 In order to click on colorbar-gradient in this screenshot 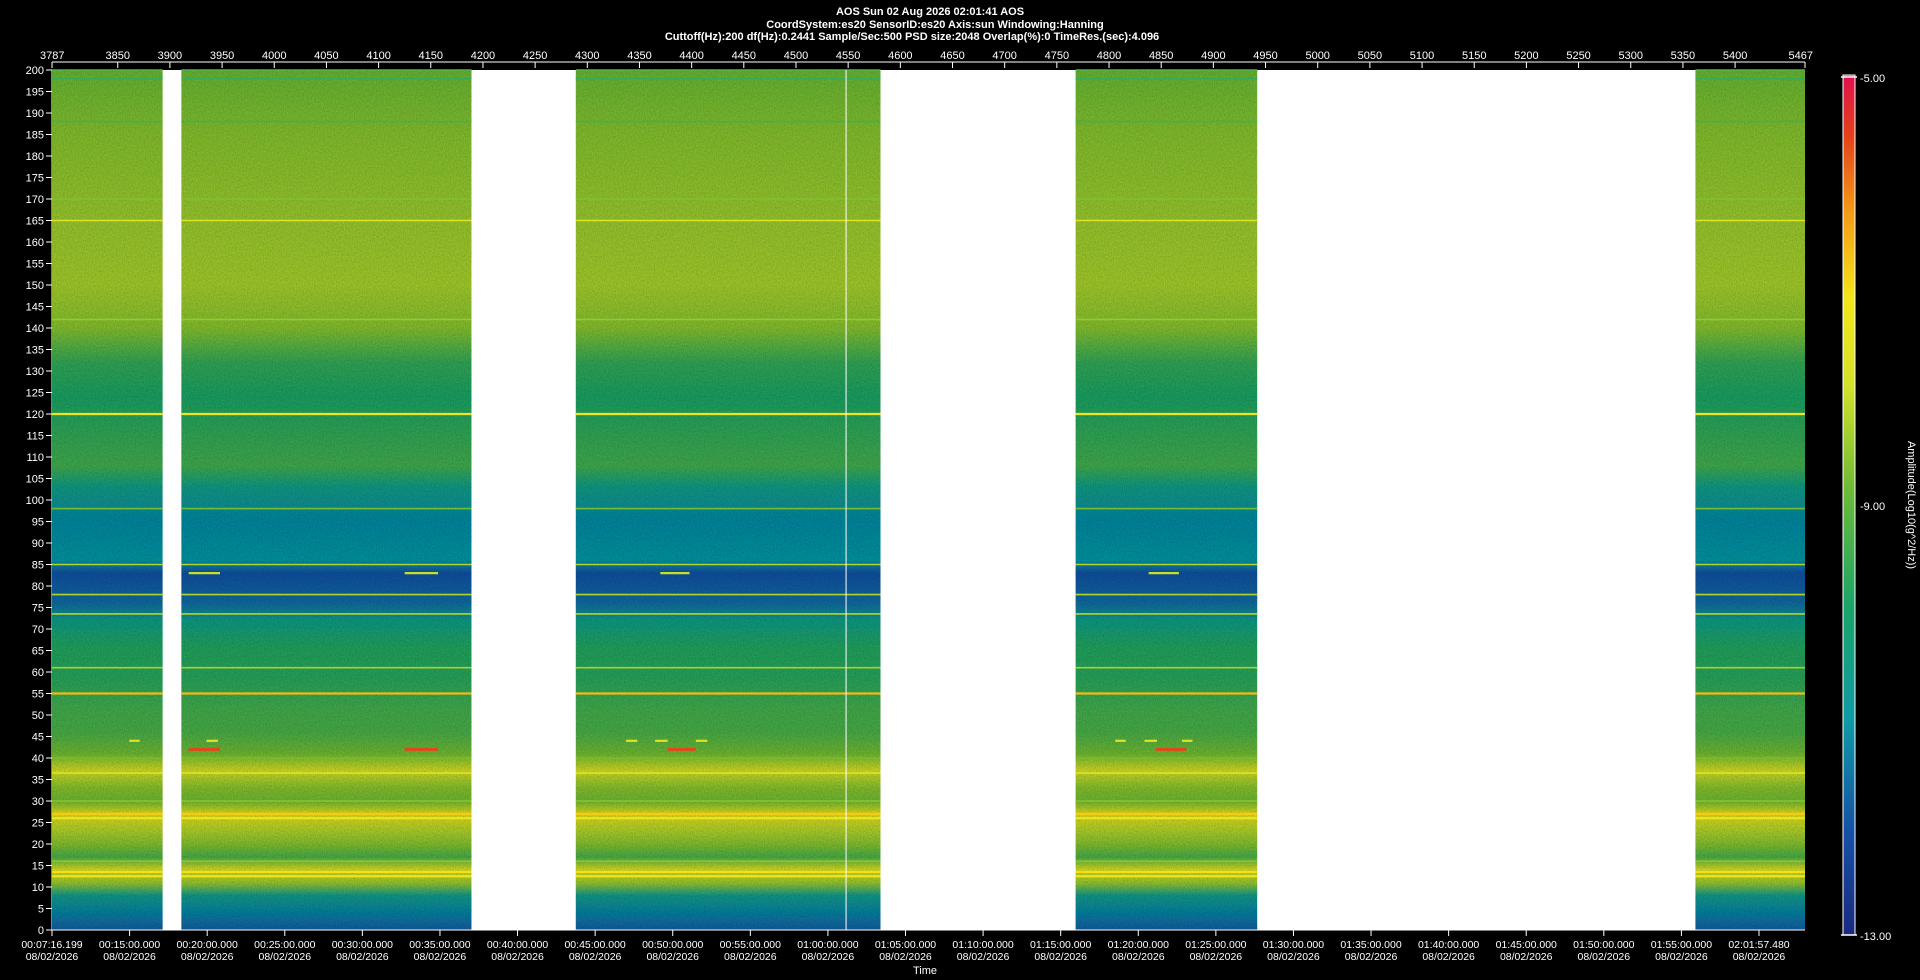, I will do `click(1849, 505)`.